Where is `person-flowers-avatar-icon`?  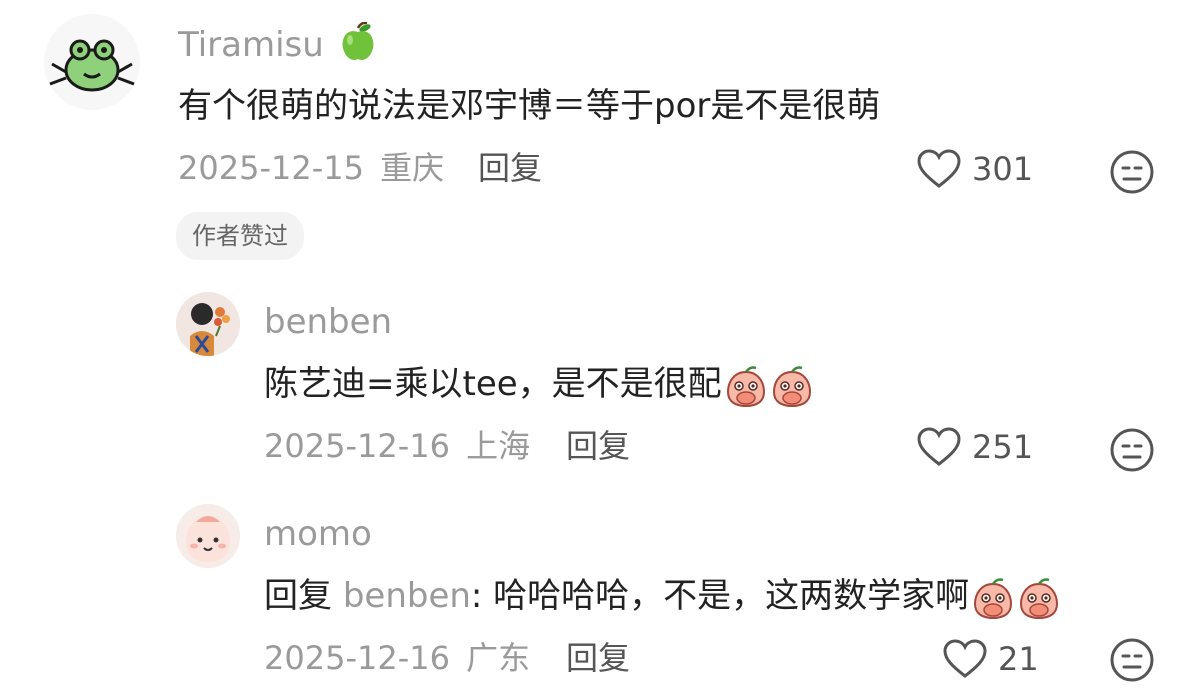
person-flowers-avatar-icon is located at coordinates (208, 324).